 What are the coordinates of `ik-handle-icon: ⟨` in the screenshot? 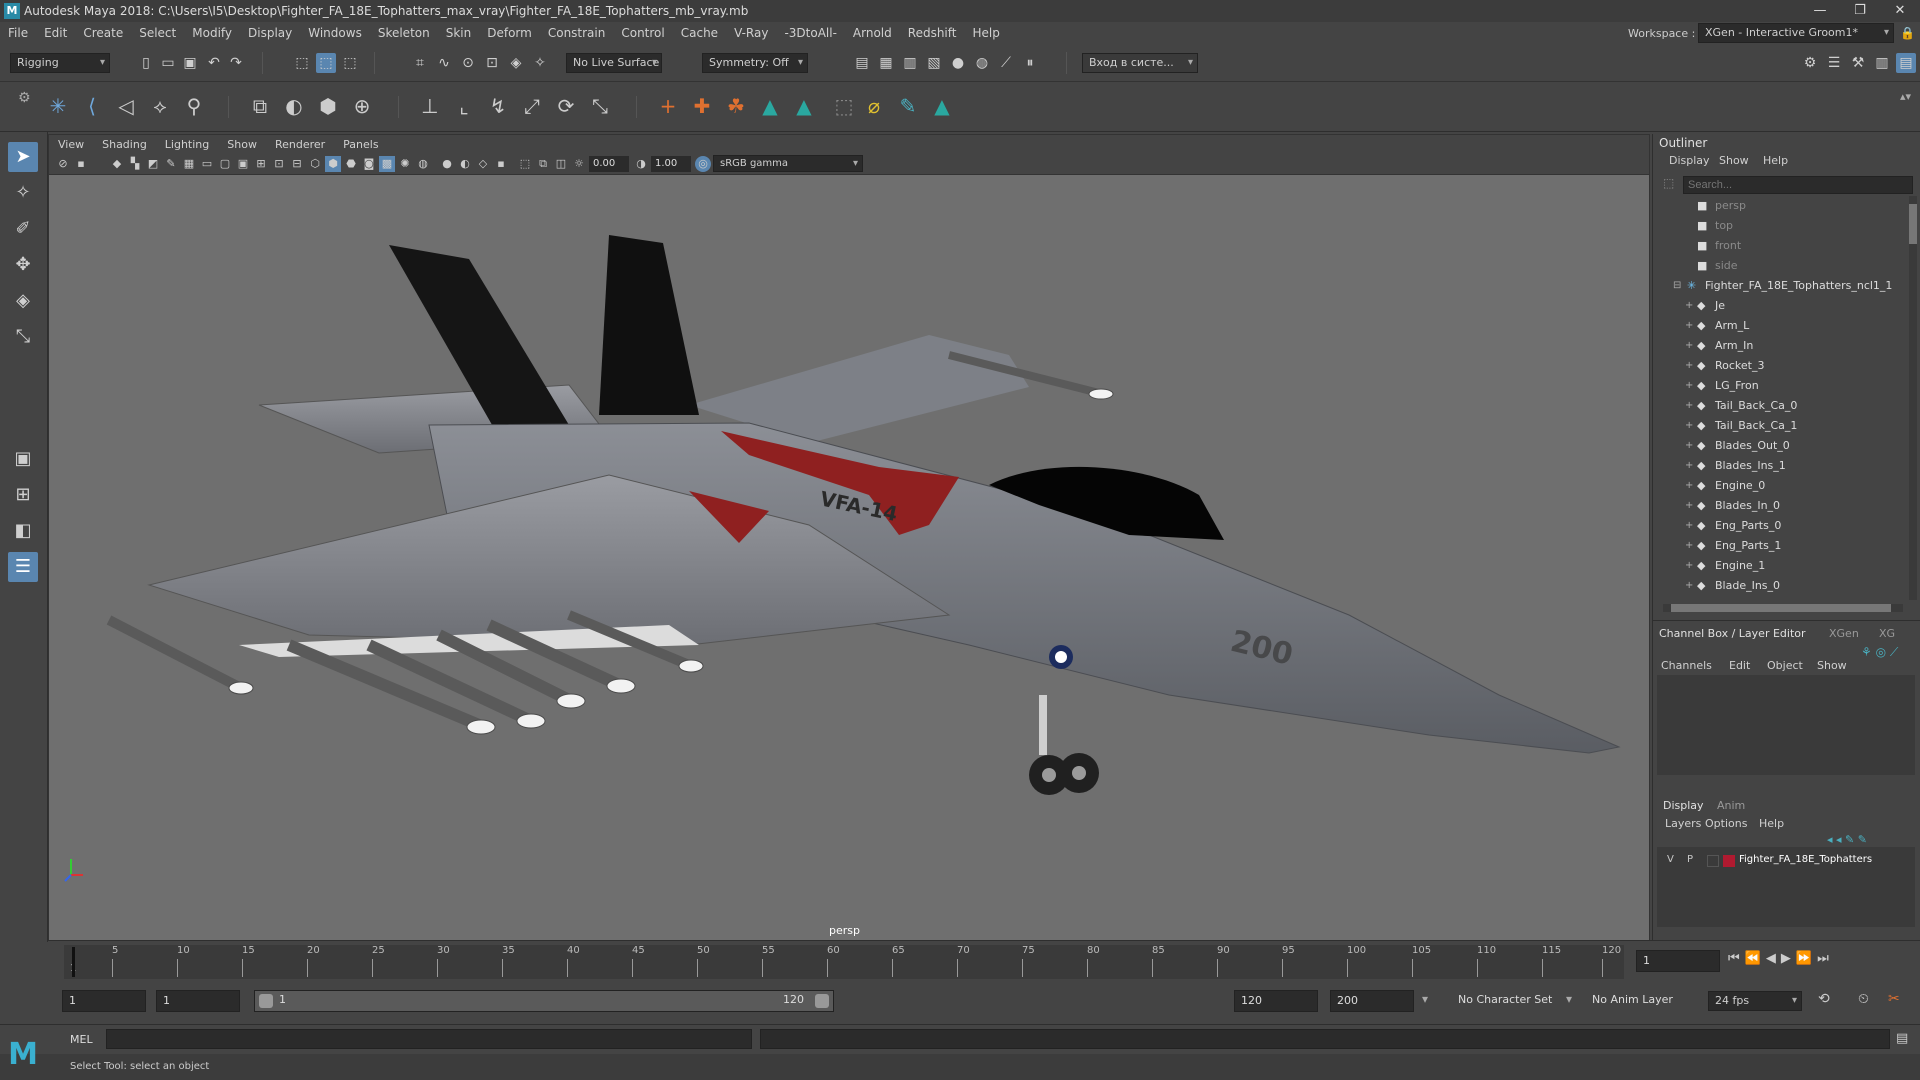 It's located at (92, 106).